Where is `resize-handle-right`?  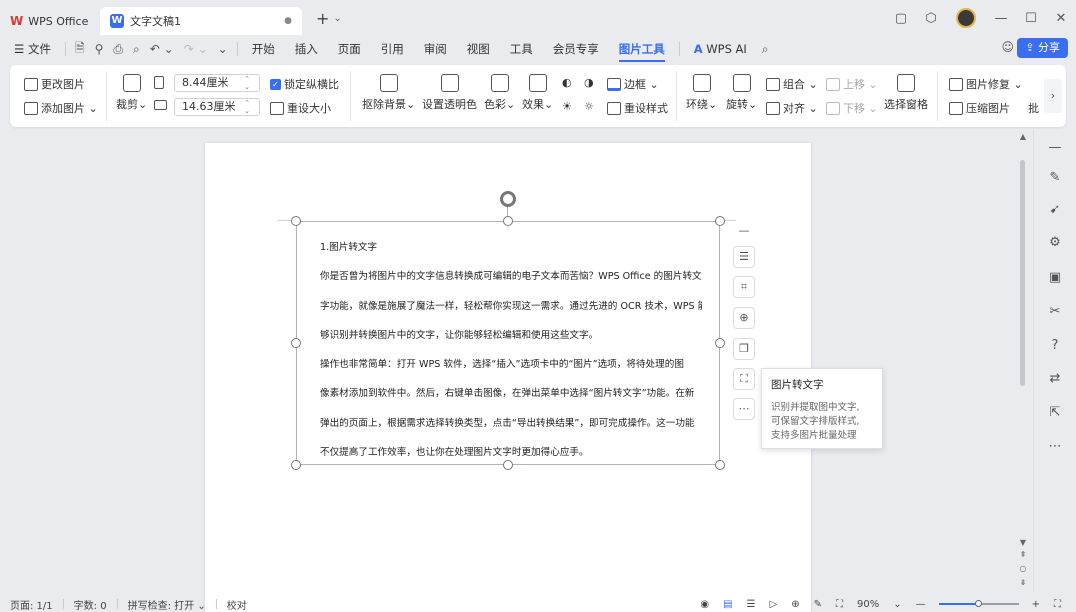
resize-handle-right is located at coordinates (720, 343).